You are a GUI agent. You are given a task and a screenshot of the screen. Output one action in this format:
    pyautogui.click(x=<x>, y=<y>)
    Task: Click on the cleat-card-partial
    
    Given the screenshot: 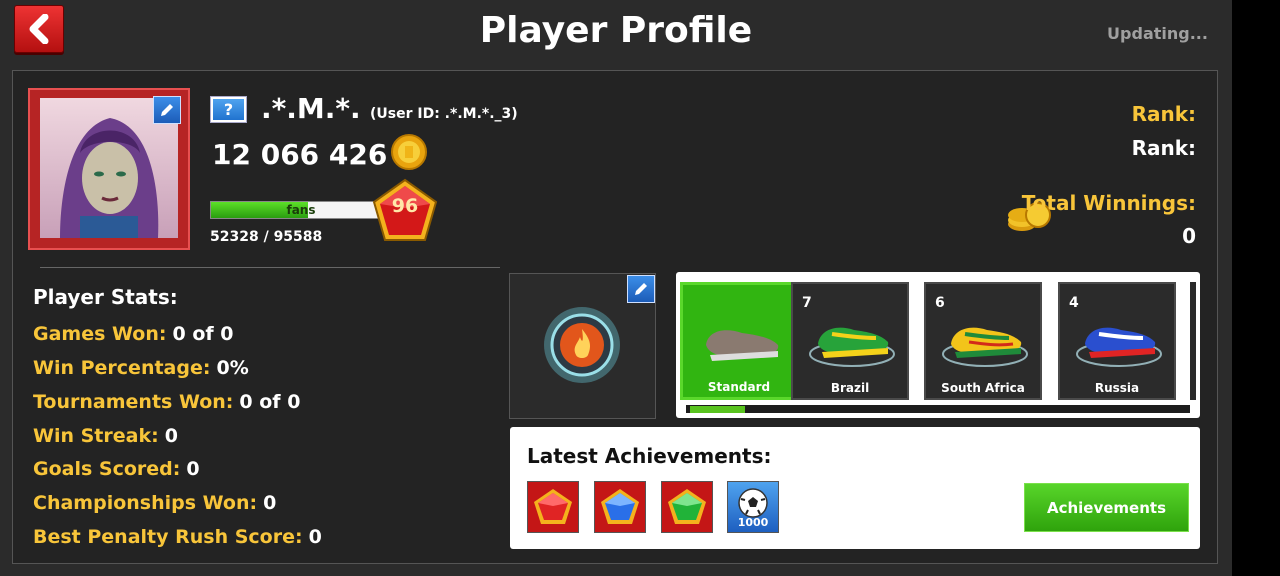 What is the action you would take?
    pyautogui.click(x=1193, y=341)
    